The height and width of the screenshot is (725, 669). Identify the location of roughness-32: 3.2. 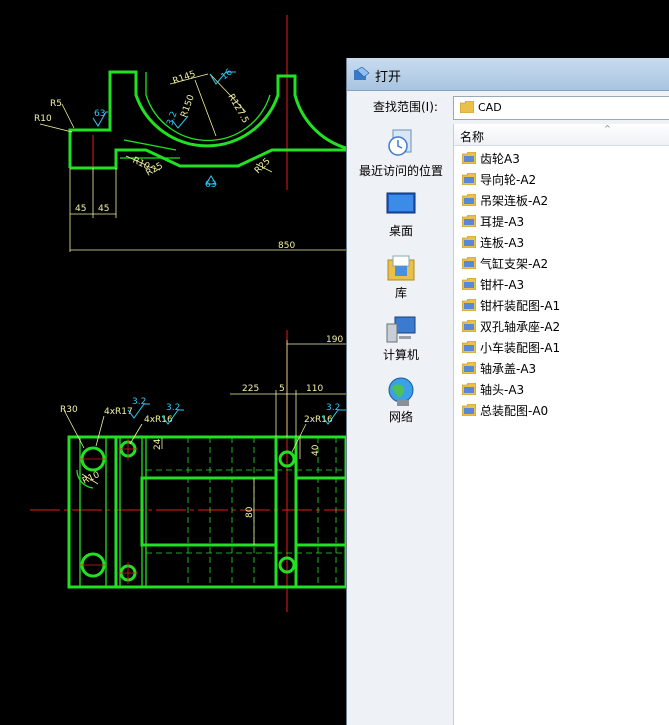
(172, 118).